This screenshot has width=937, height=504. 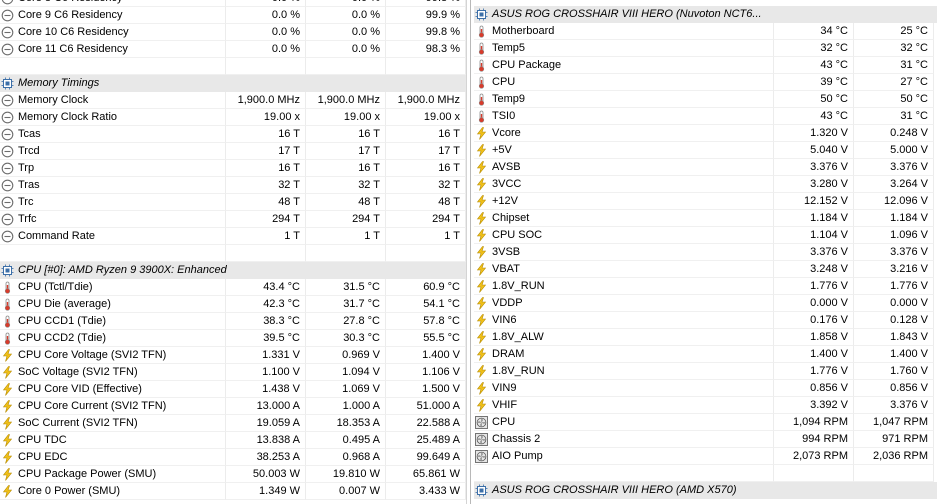 What do you see at coordinates (233, 491) in the screenshot?
I see `sensor-row-core-0-power-smu: Core 0 Power (SMU) 1.349 W 0.007 W 3.433 W` at bounding box center [233, 491].